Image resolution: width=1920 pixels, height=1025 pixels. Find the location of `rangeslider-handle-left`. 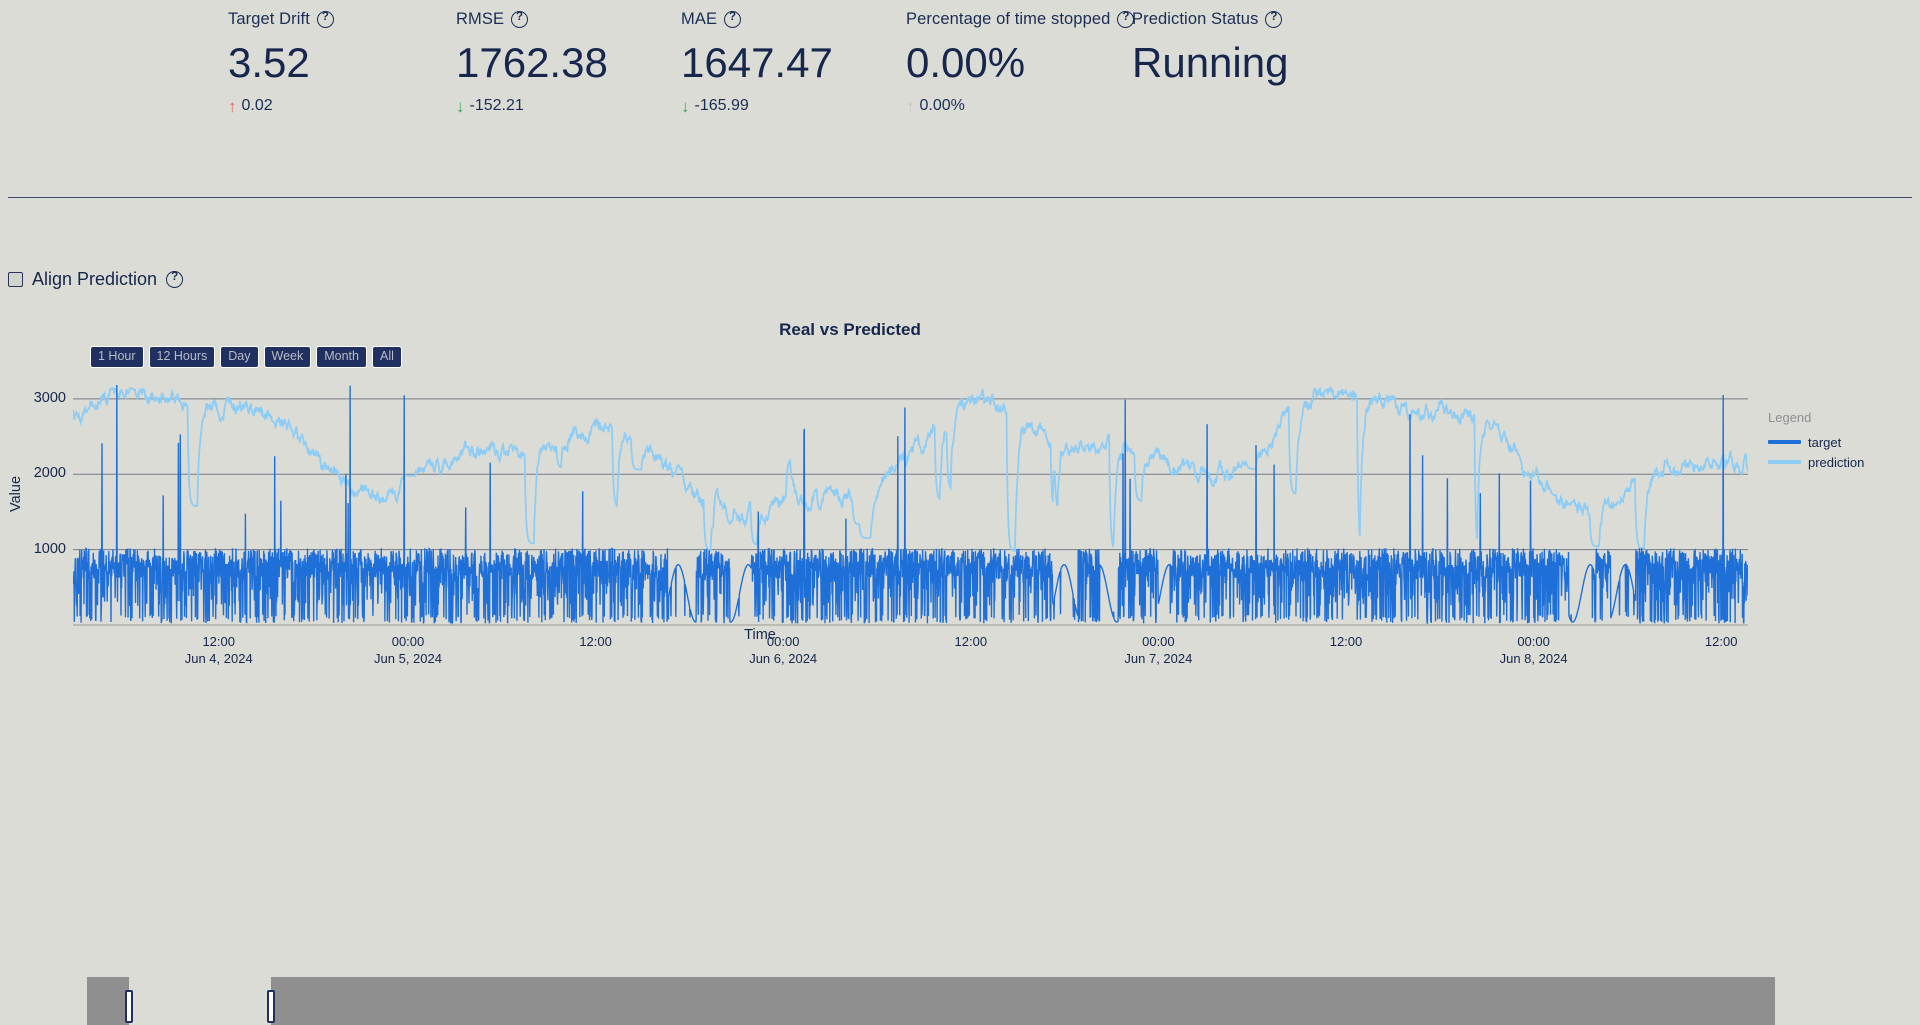

rangeslider-handle-left is located at coordinates (129, 1006).